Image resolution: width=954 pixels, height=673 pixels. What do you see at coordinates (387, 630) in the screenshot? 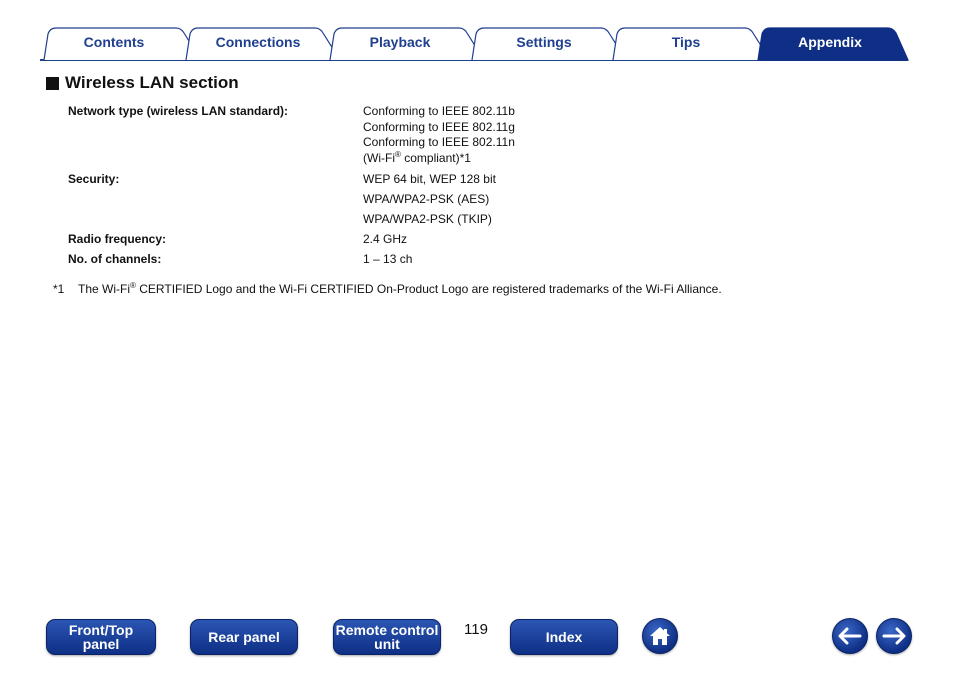
I see `button-label-line1: Remote control` at bounding box center [387, 630].